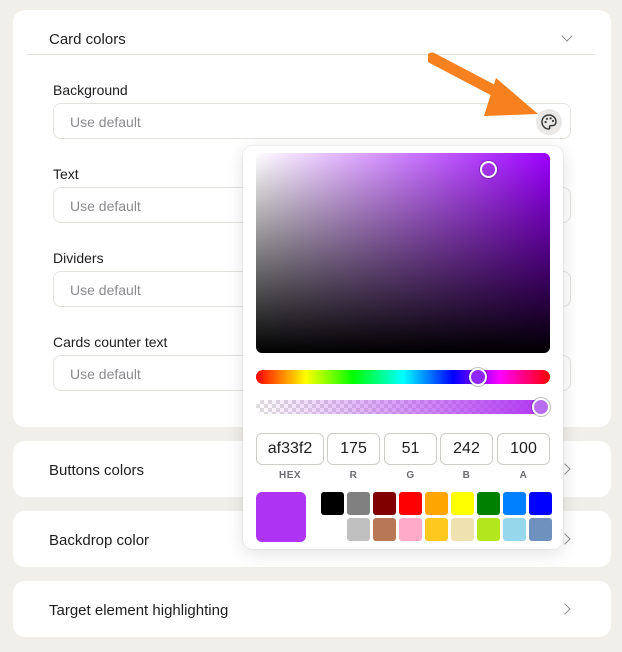 The height and width of the screenshot is (652, 622). I want to click on text-placeholder: Use default, so click(105, 206).